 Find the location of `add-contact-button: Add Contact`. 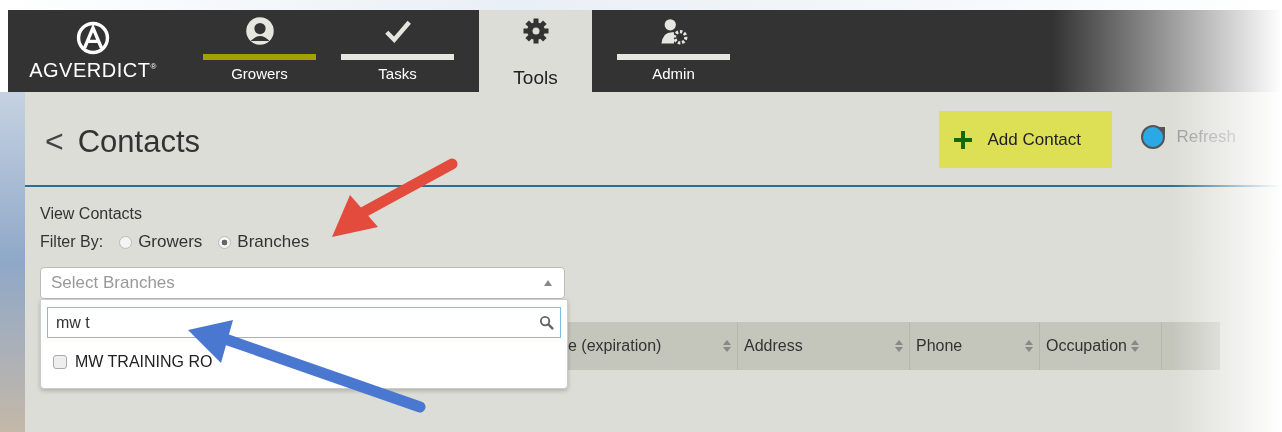

add-contact-button: Add Contact is located at coordinates (1026, 139).